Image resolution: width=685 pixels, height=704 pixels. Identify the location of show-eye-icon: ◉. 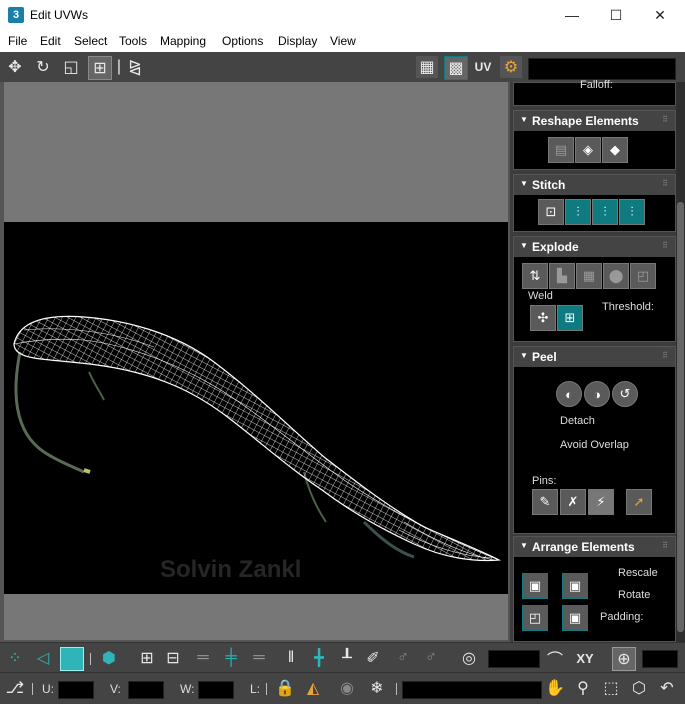
(347, 688).